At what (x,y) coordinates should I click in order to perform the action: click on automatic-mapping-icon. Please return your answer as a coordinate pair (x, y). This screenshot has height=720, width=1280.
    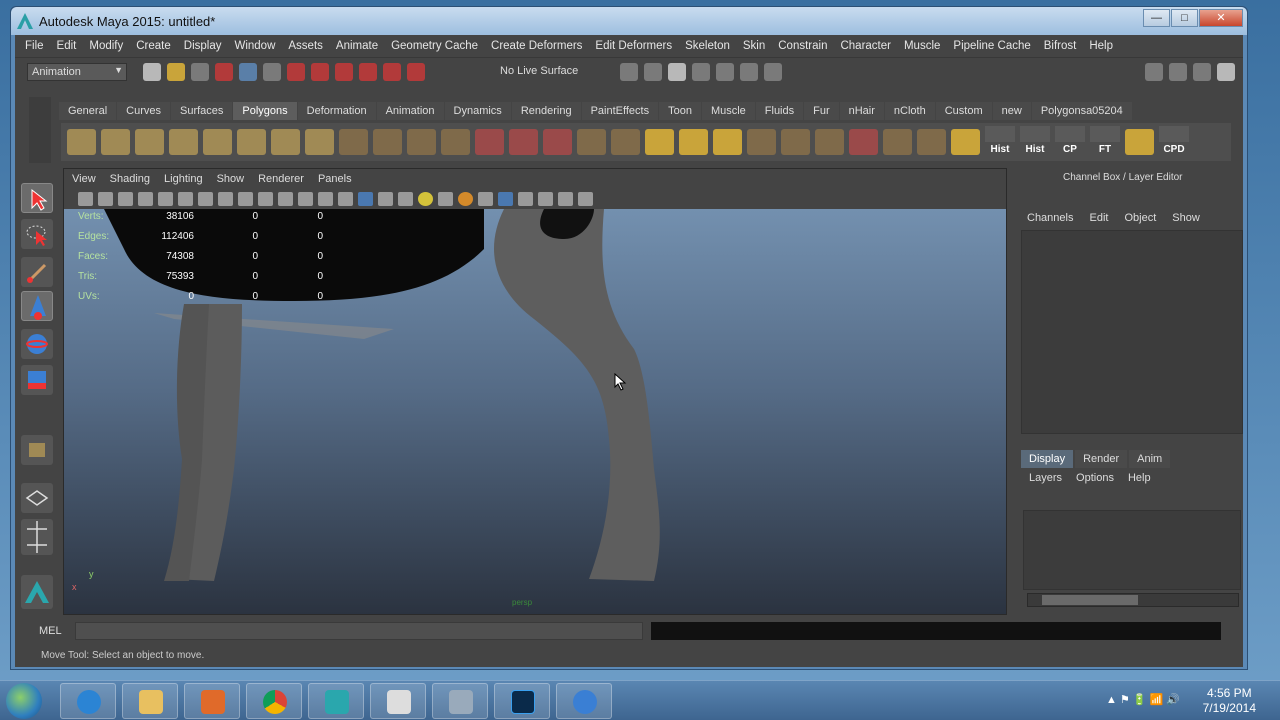
    Looking at the image, I should click on (965, 142).